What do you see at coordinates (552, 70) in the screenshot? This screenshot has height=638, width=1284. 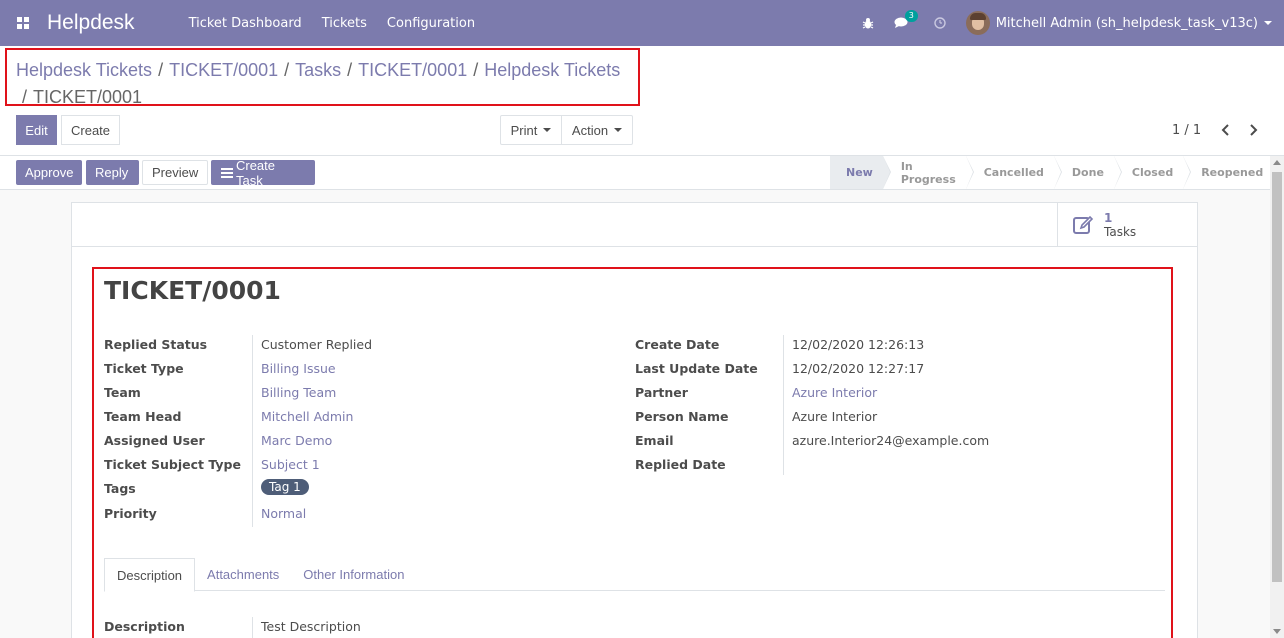 I see `breadcrumb-item-helpdesk-tickets-2: Helpdesk Tickets` at bounding box center [552, 70].